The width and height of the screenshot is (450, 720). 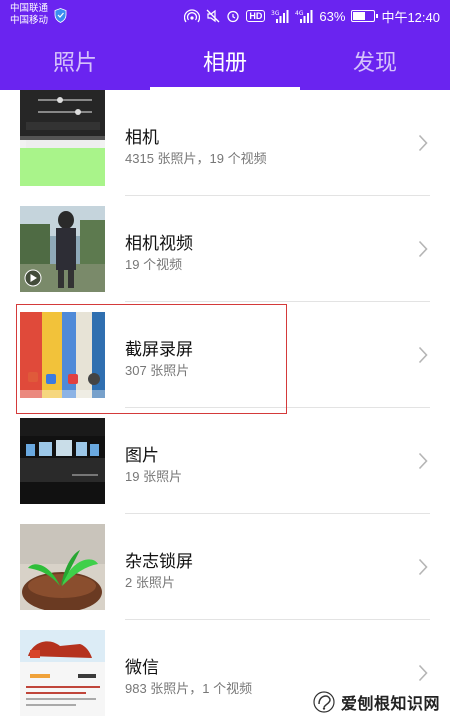 I want to click on battery-fill, so click(x=359, y=16).